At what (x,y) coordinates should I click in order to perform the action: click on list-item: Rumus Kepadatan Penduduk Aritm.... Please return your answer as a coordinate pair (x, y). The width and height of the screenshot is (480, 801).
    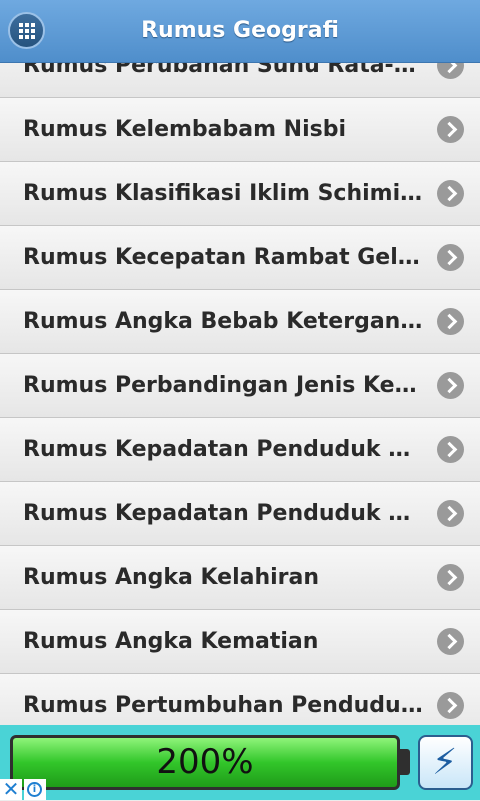
    Looking at the image, I should click on (240, 449).